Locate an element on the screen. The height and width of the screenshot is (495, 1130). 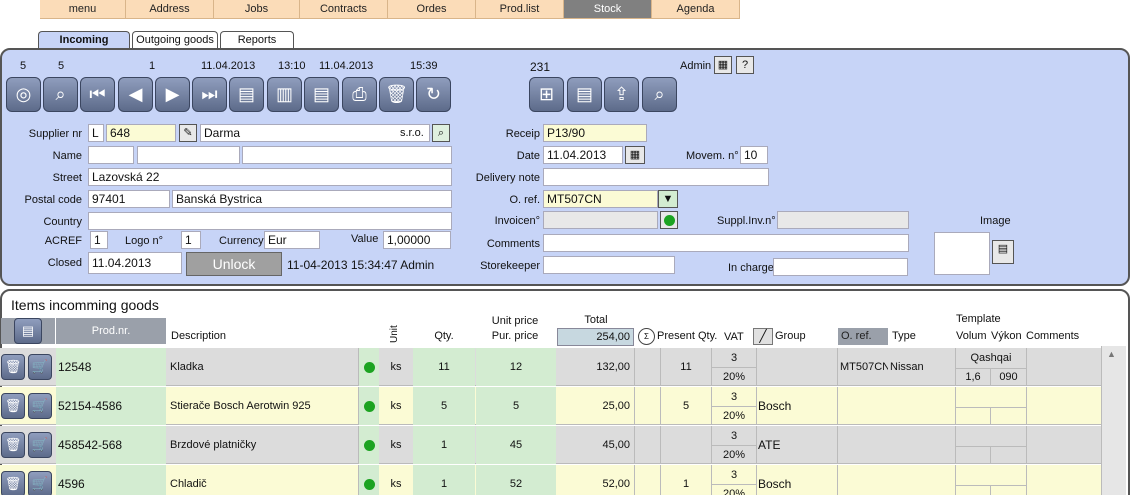
cell-present-qty: 1 is located at coordinates (686, 480).